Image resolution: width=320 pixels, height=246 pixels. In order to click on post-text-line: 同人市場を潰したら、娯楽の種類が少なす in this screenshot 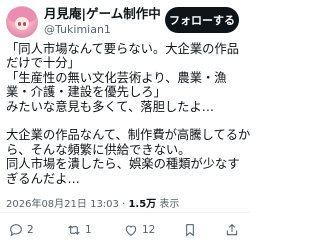, I will do `click(123, 164)`.